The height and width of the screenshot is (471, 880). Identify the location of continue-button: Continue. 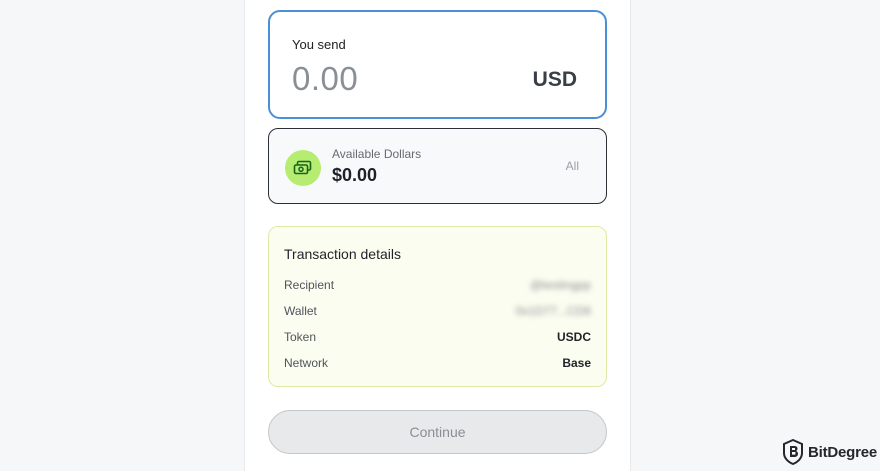
(437, 432).